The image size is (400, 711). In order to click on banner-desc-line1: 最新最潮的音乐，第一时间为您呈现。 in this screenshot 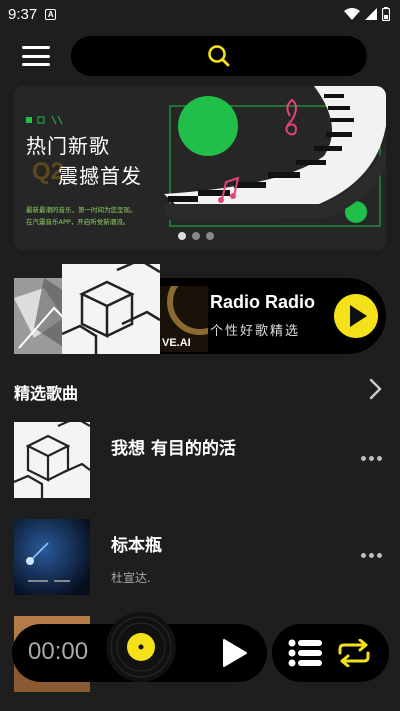, I will do `click(81, 210)`.